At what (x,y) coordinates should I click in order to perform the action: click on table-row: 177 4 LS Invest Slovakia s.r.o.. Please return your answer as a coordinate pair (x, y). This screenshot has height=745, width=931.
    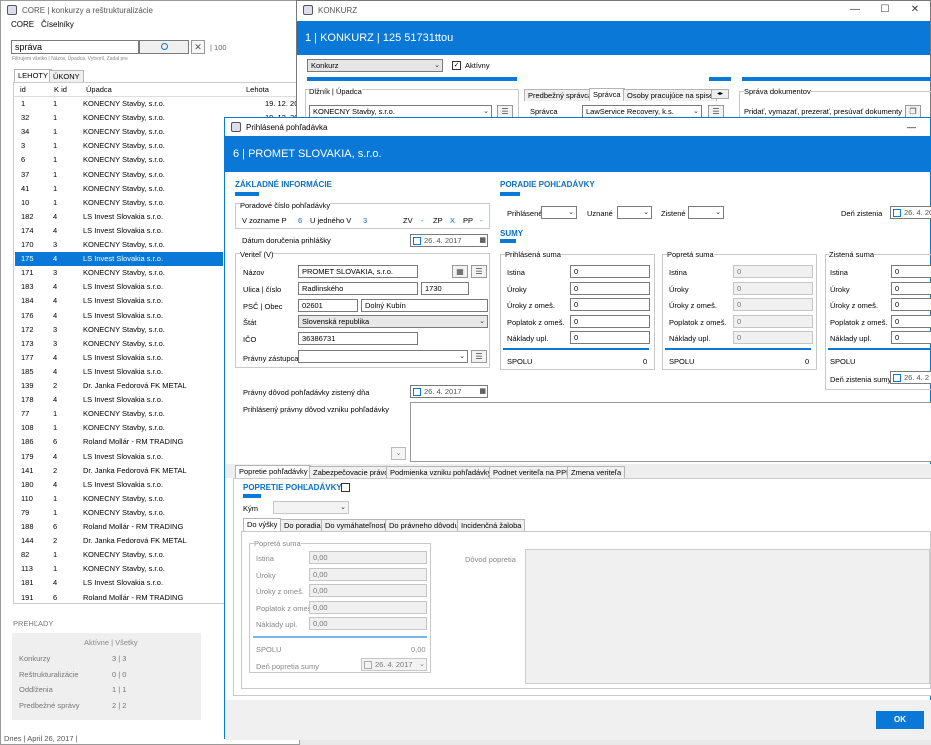
    Looking at the image, I should click on (119, 358).